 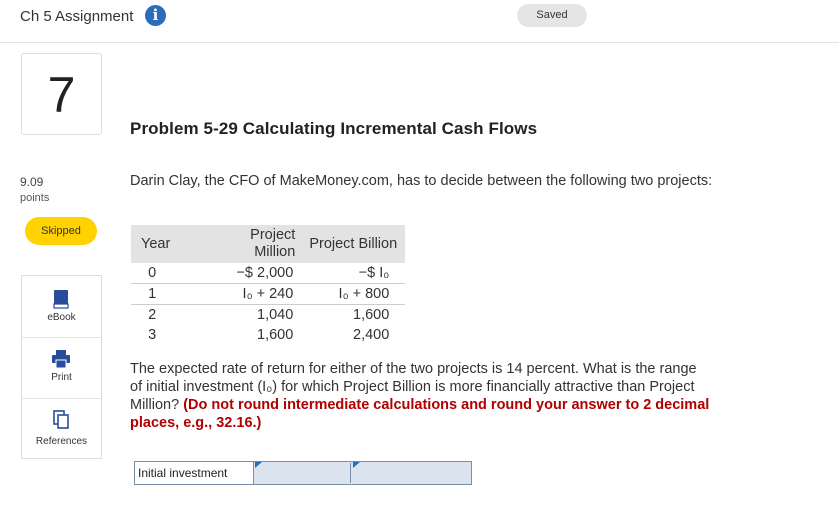 I want to click on cell-project-million: −$ 2,000, so click(x=238, y=273).